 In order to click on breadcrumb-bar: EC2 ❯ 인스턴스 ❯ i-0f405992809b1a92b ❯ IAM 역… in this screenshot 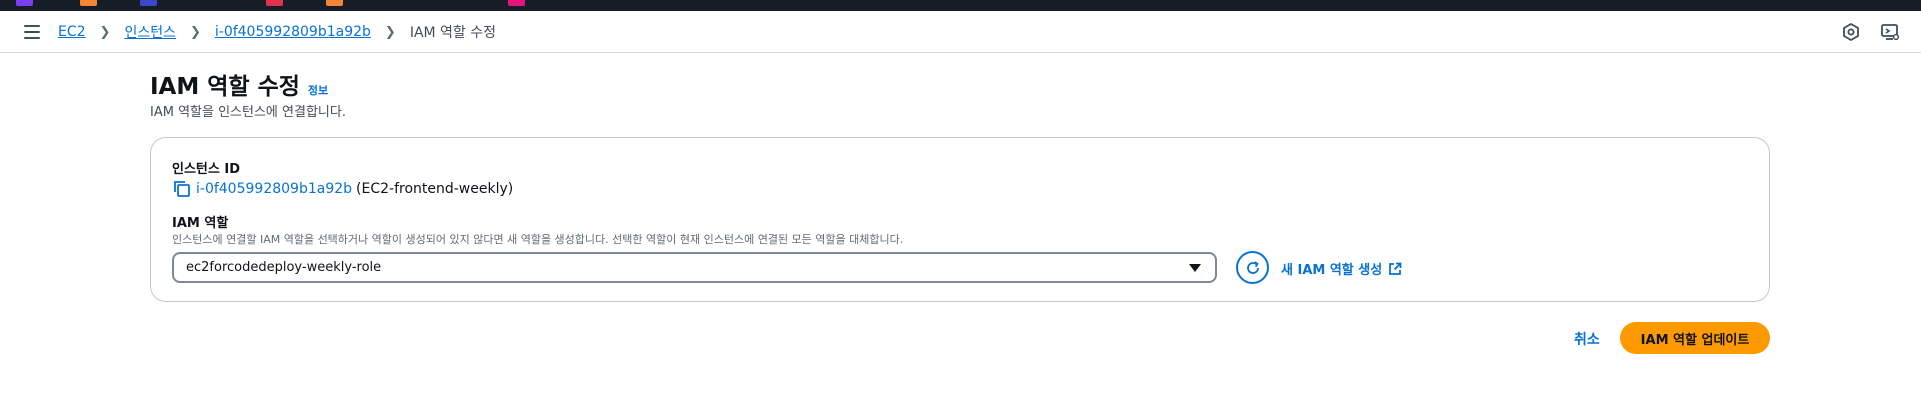, I will do `click(960, 32)`.